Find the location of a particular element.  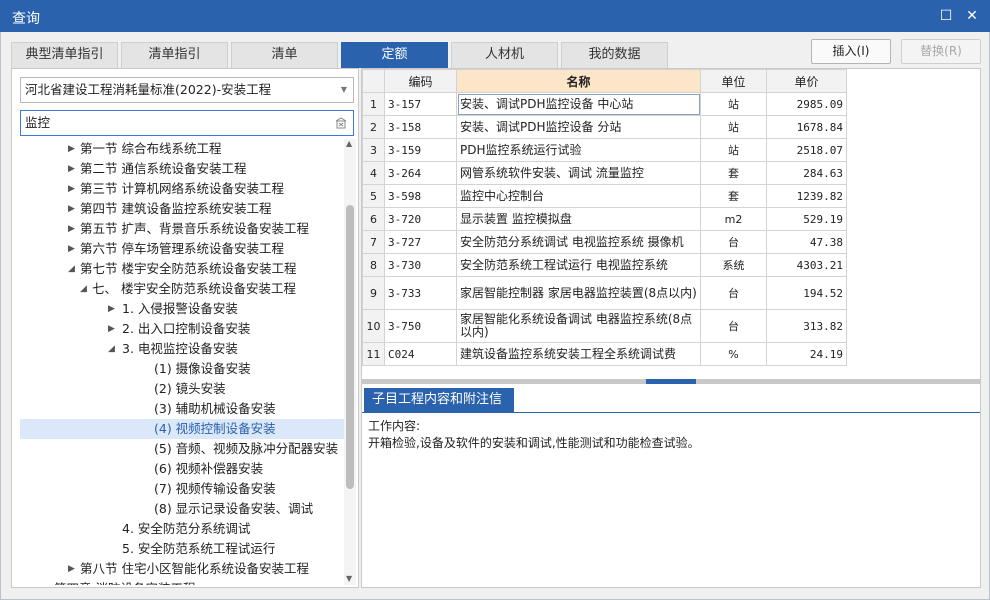

tab-quota: 定额 is located at coordinates (394, 55).